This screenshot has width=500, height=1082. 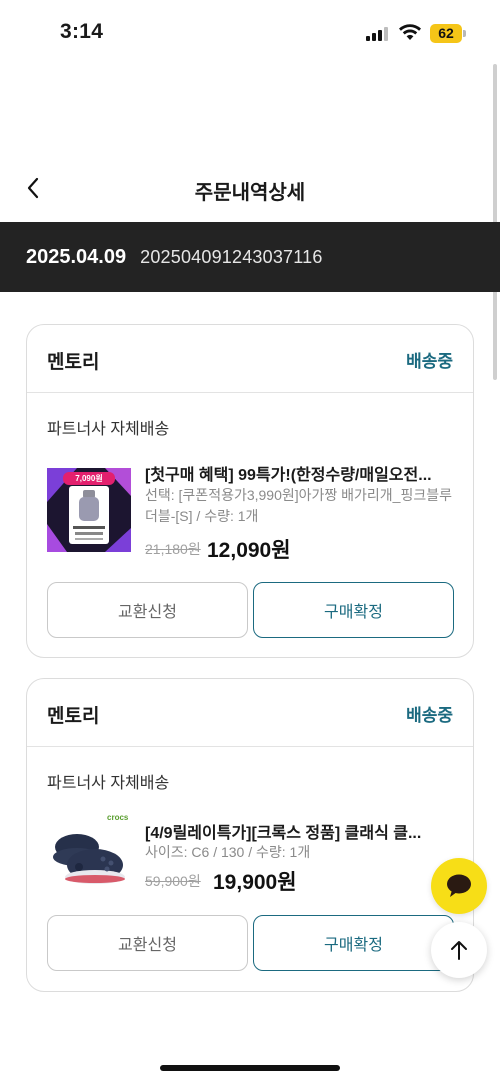 I want to click on page-title: 주문내역상세, so click(x=250, y=193).